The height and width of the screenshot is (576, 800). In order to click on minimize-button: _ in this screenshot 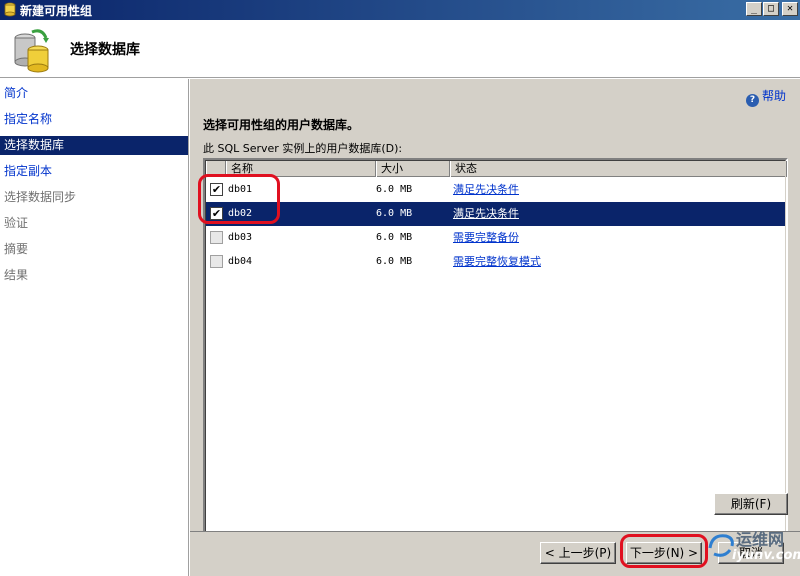, I will do `click(754, 9)`.